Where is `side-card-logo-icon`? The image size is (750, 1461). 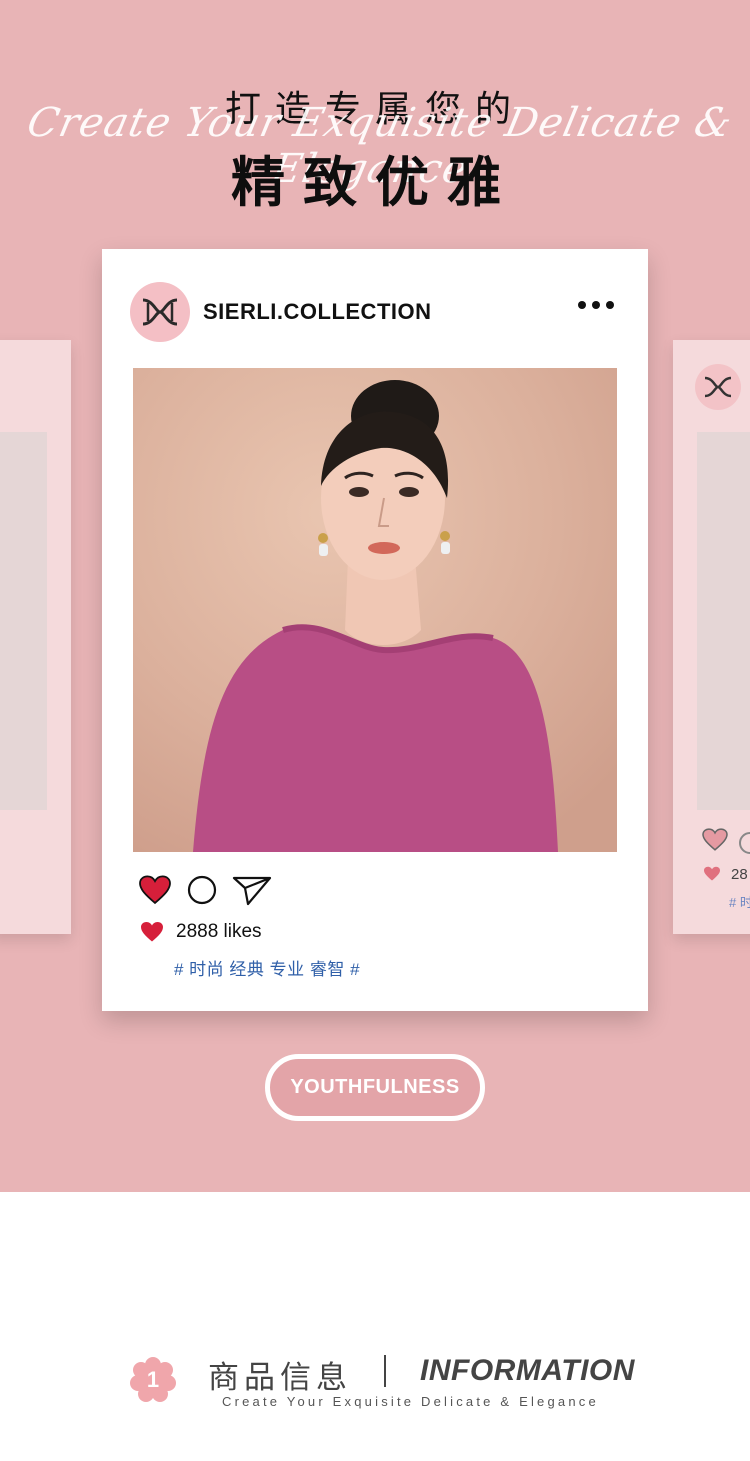
side-card-logo-icon is located at coordinates (718, 387).